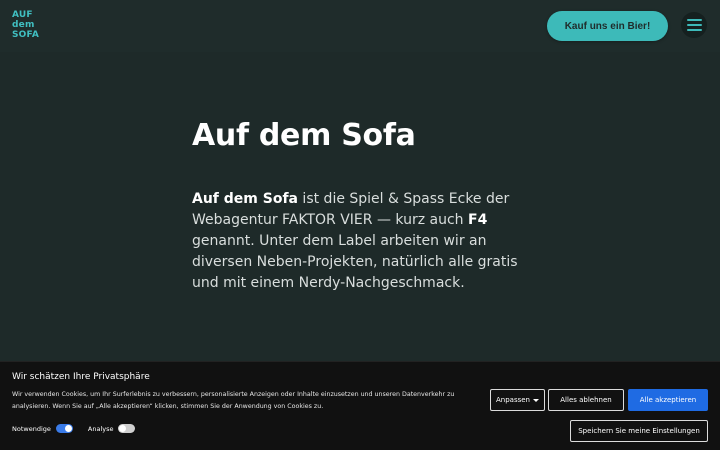 The width and height of the screenshot is (720, 450). Describe the element at coordinates (81, 428) in the screenshot. I see `cookie-toggle-row: Notwendige Analyse` at that location.